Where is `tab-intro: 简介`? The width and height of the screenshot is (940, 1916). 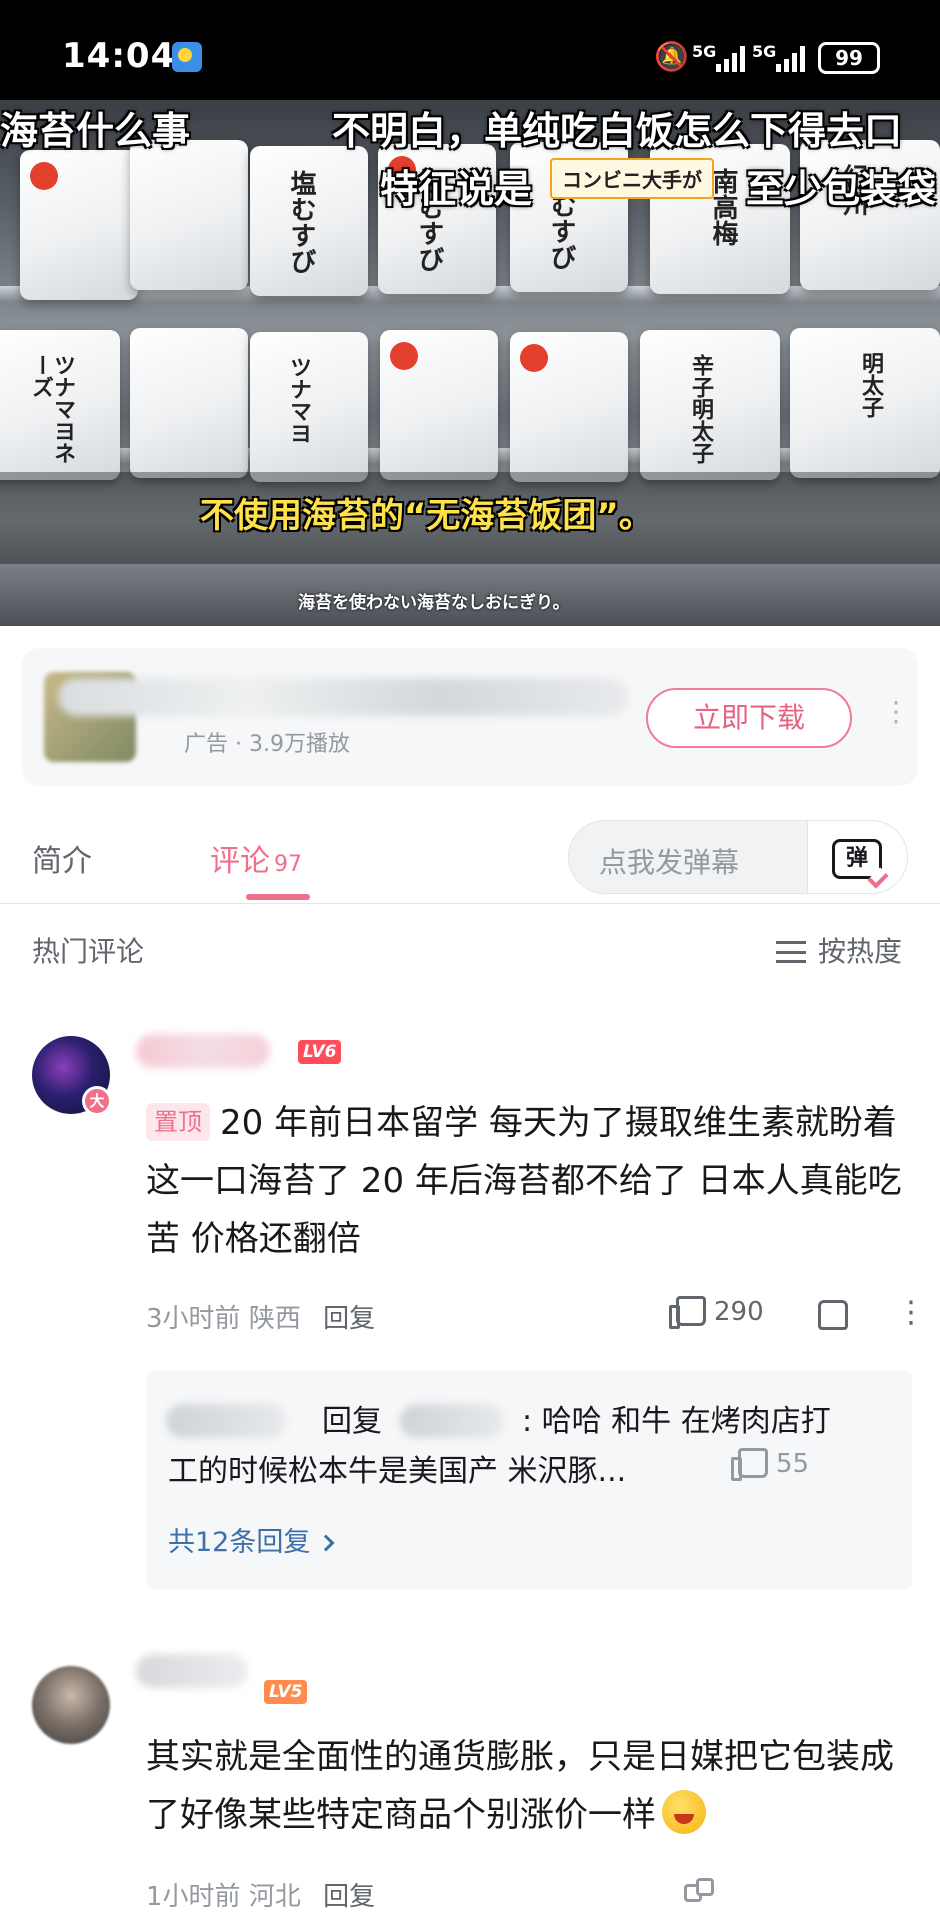 tab-intro: 简介 is located at coordinates (62, 858).